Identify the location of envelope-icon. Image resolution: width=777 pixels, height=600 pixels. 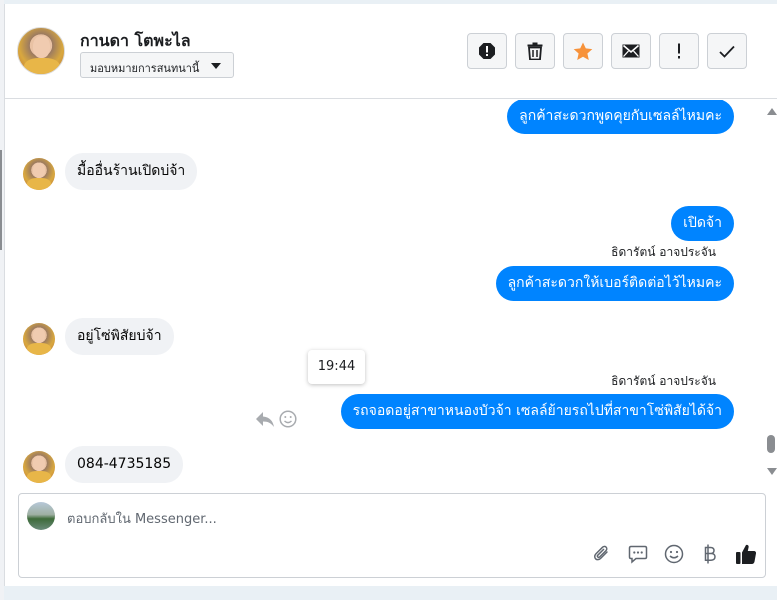
(631, 51).